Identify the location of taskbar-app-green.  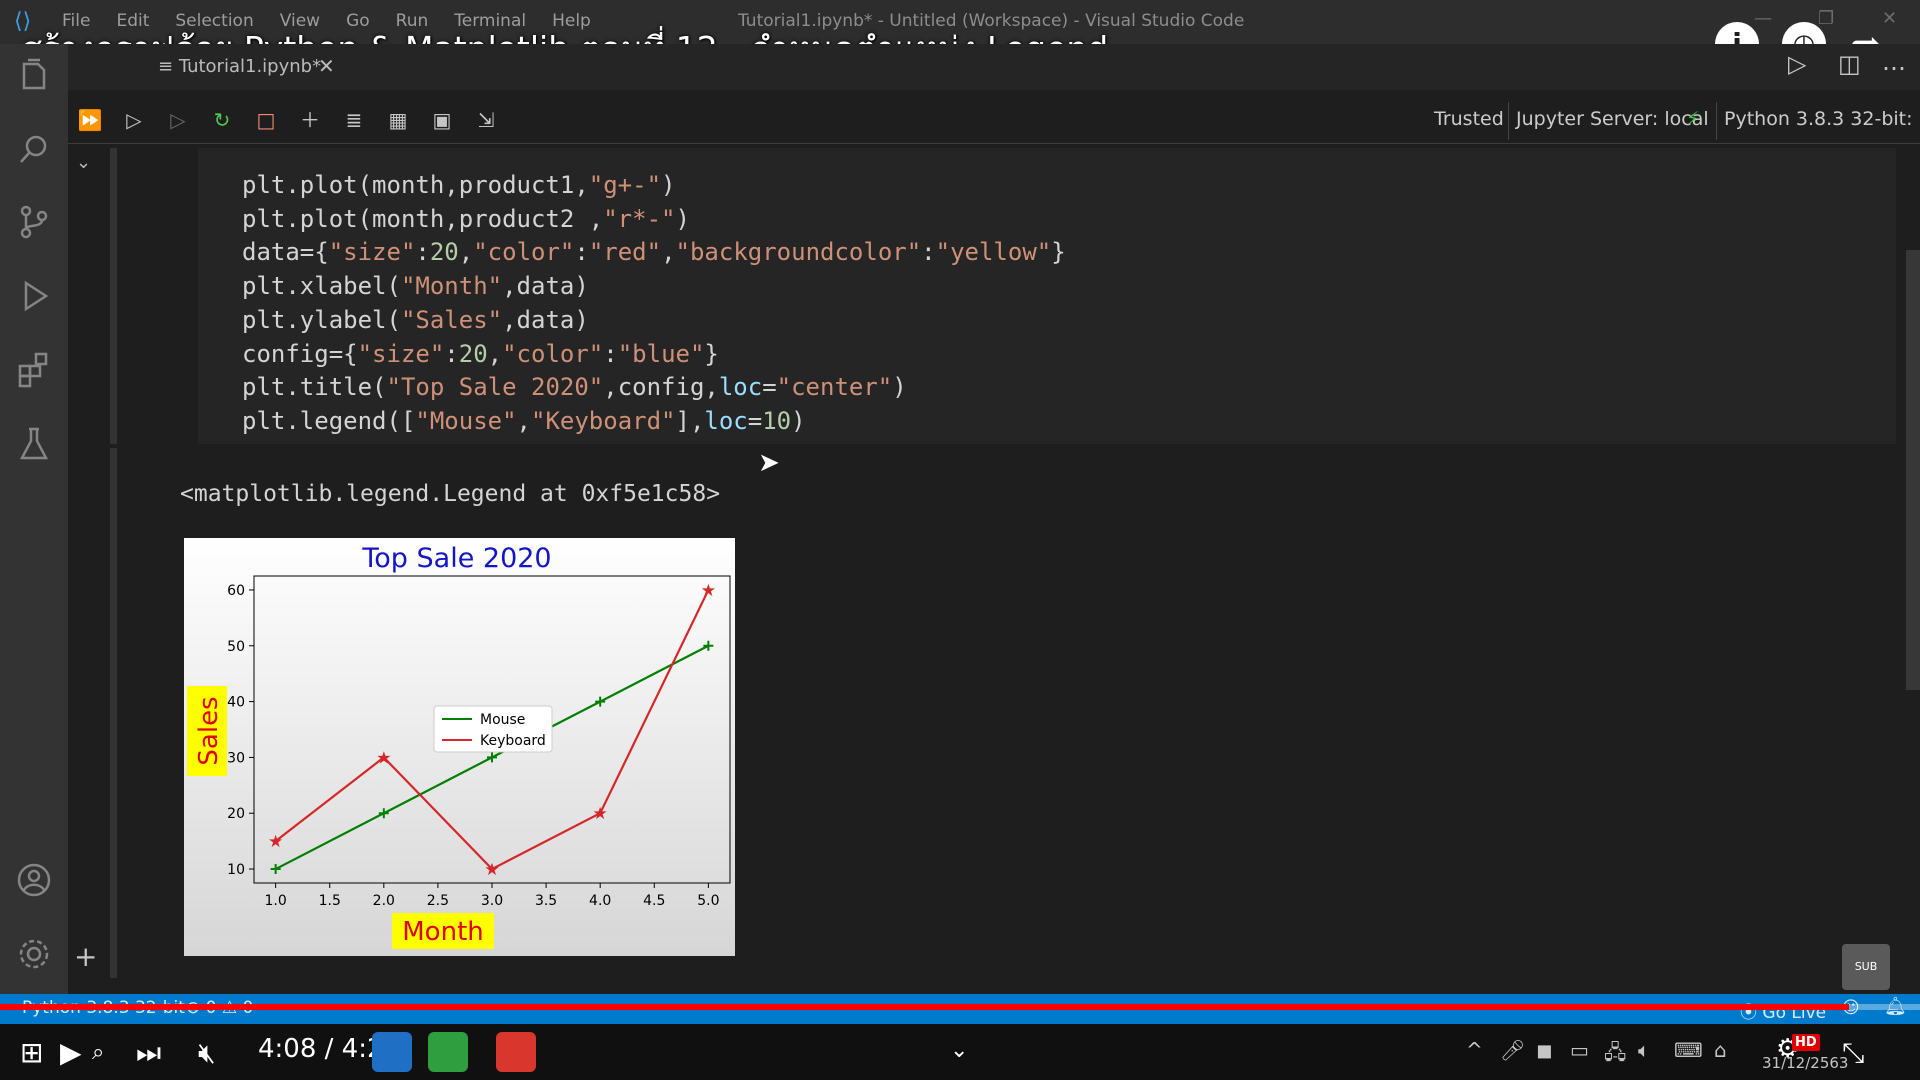
(448, 1052).